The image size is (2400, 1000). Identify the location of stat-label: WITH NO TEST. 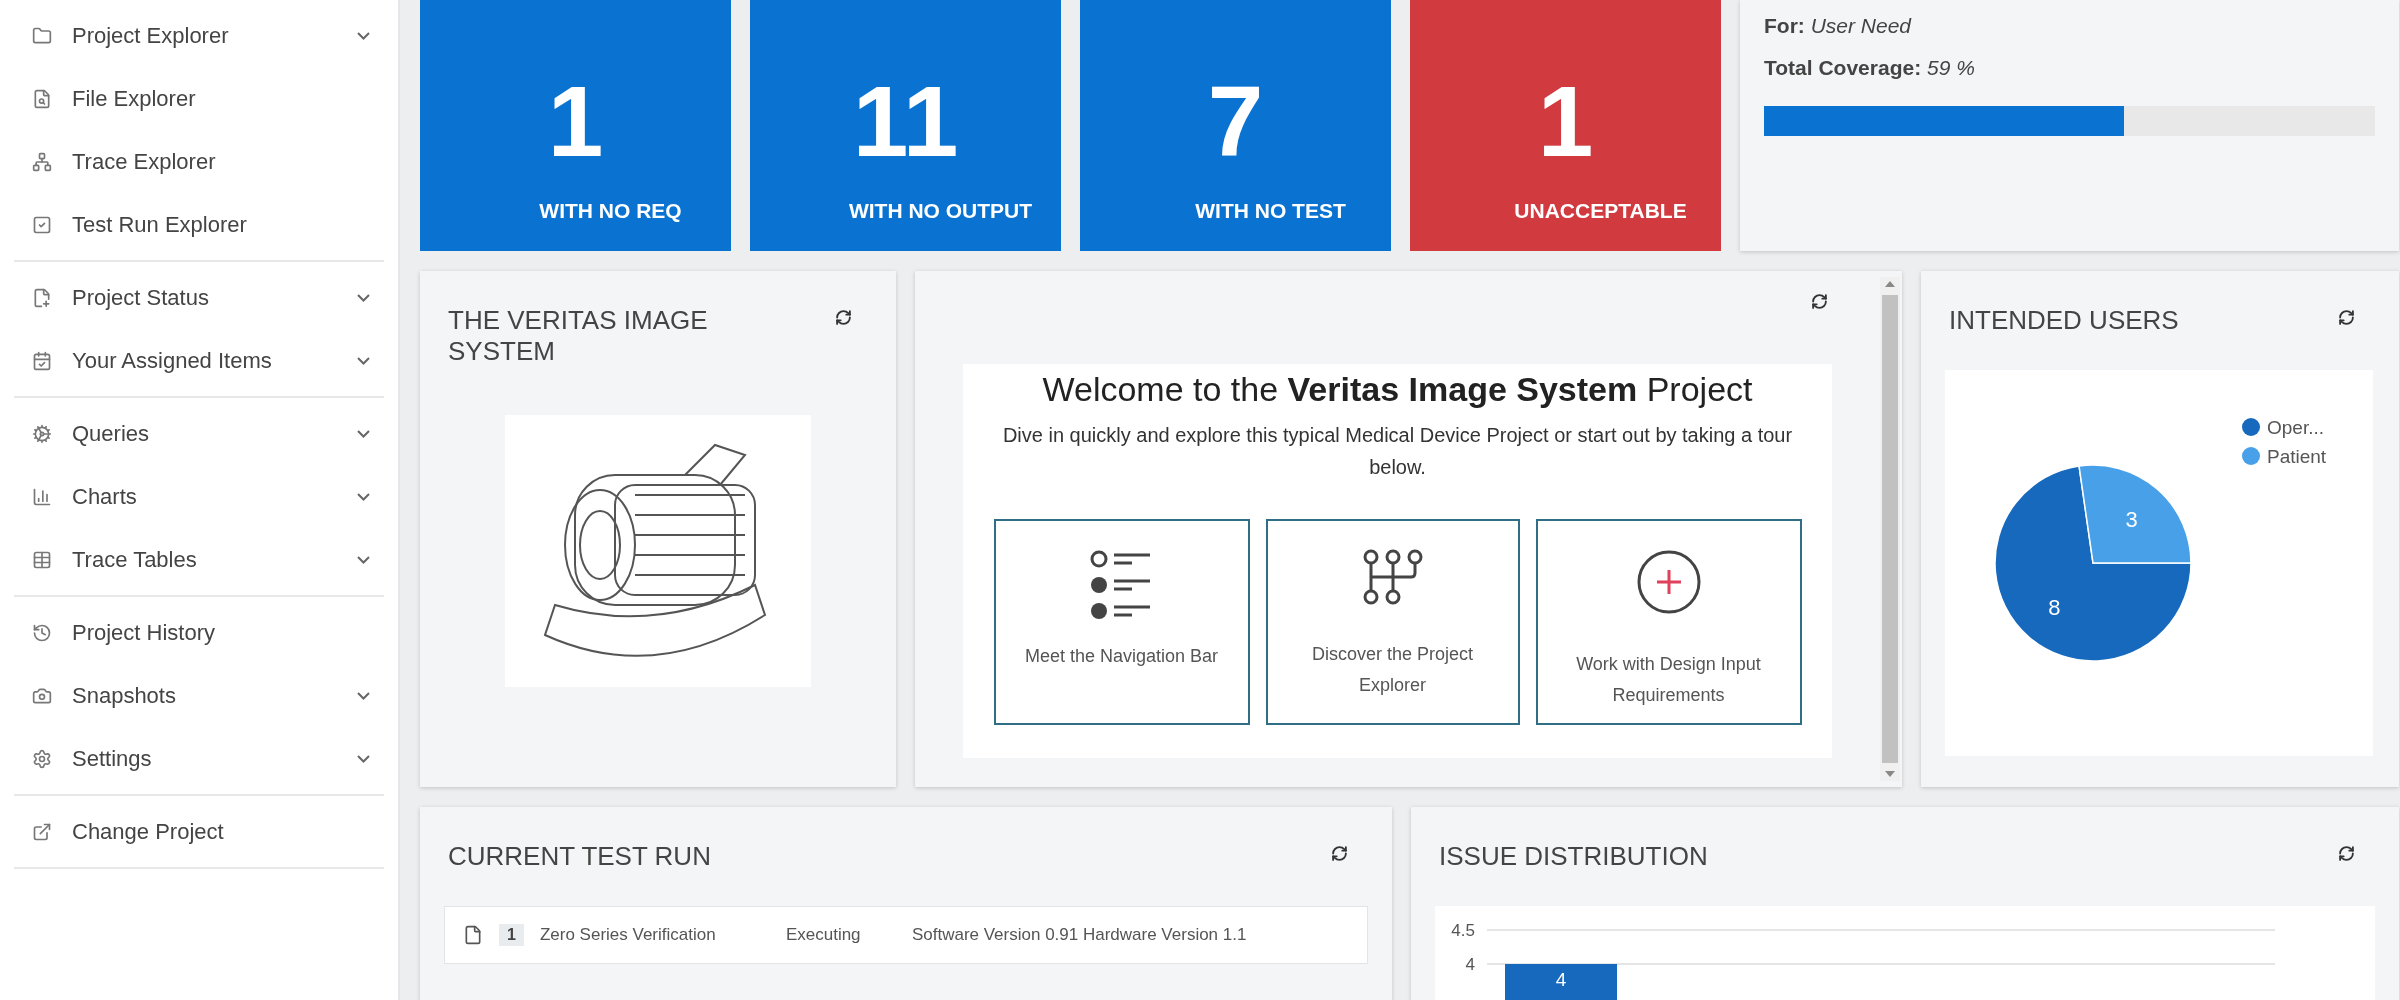
(1270, 211).